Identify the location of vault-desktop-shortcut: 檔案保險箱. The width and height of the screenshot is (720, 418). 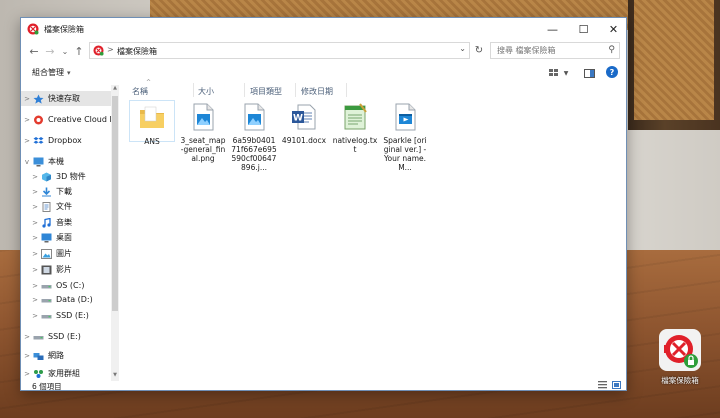
(680, 357).